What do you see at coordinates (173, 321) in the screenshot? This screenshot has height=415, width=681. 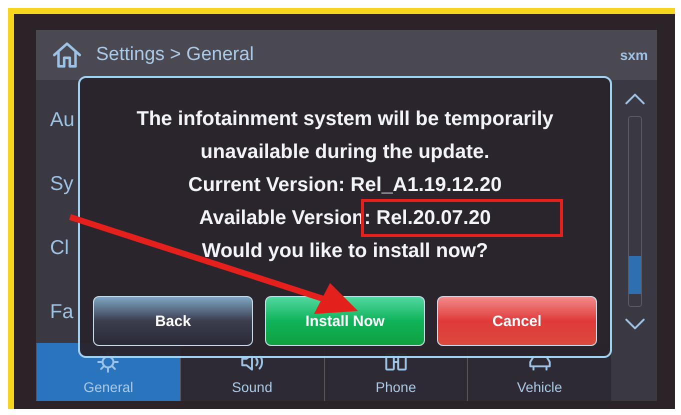 I see `dialog-button: Back` at bounding box center [173, 321].